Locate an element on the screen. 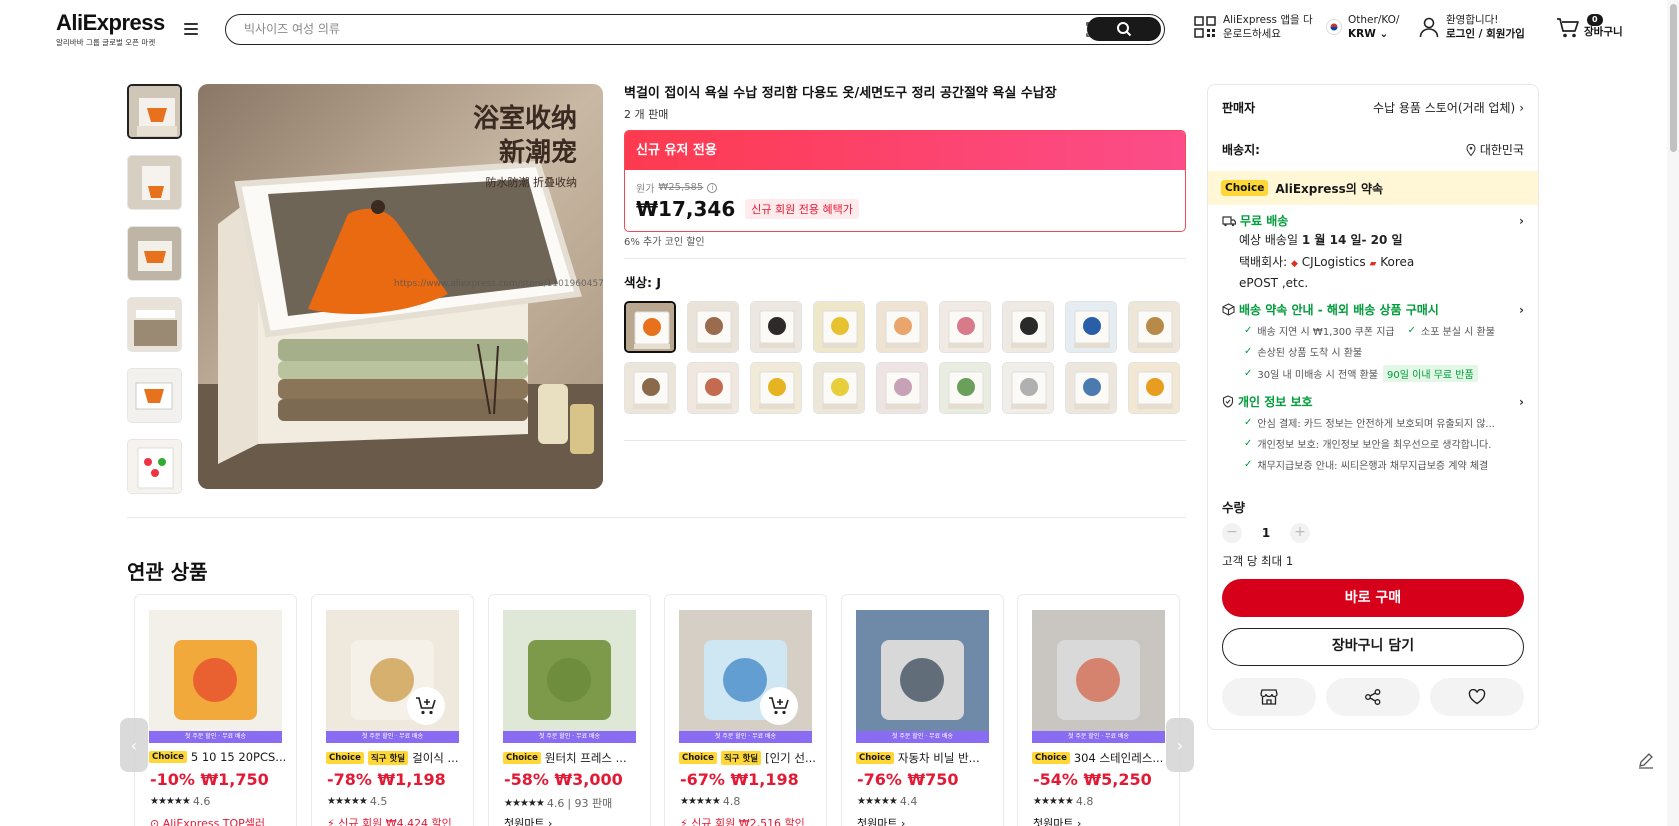  buy-now-button: 바로 구매 is located at coordinates (1373, 598).